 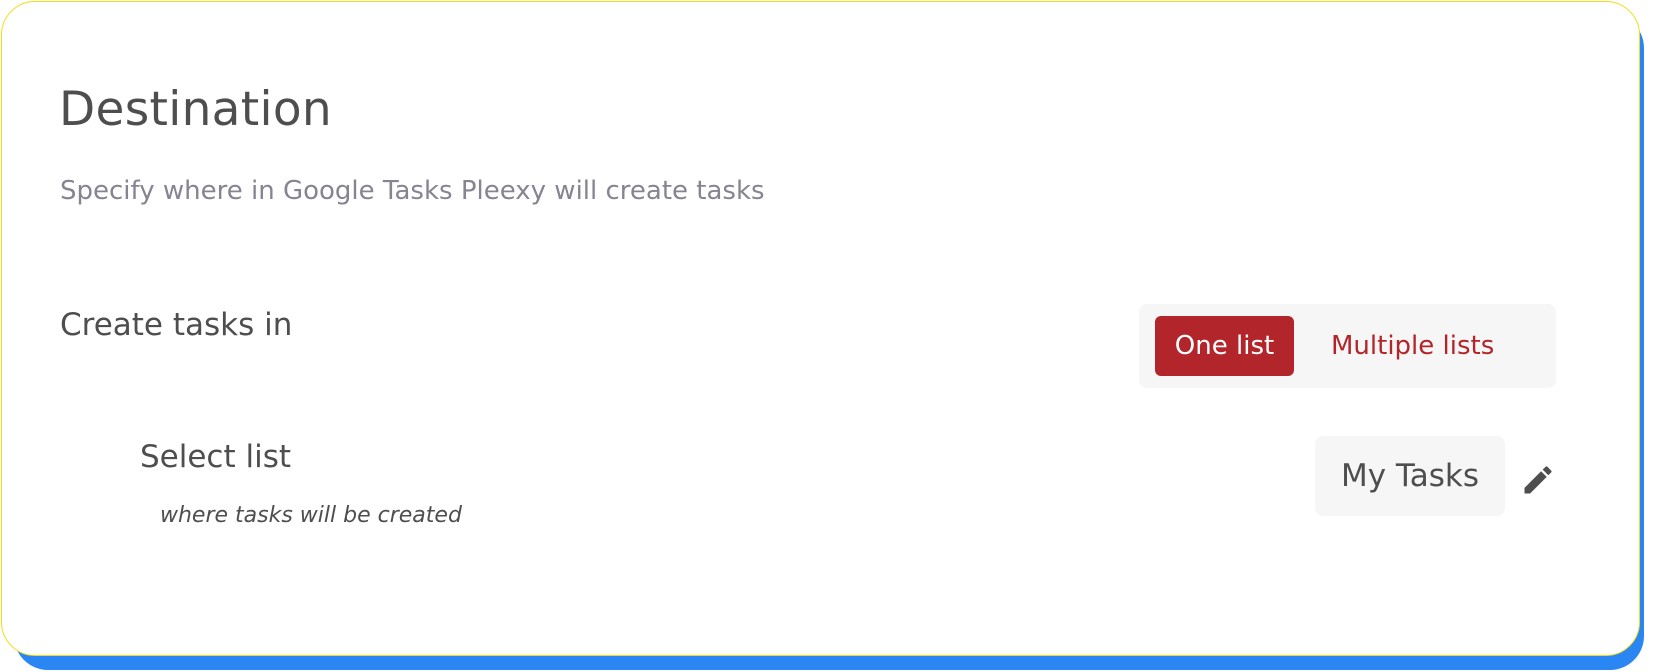 I want to click on select-list-label: Select list, so click(x=216, y=457).